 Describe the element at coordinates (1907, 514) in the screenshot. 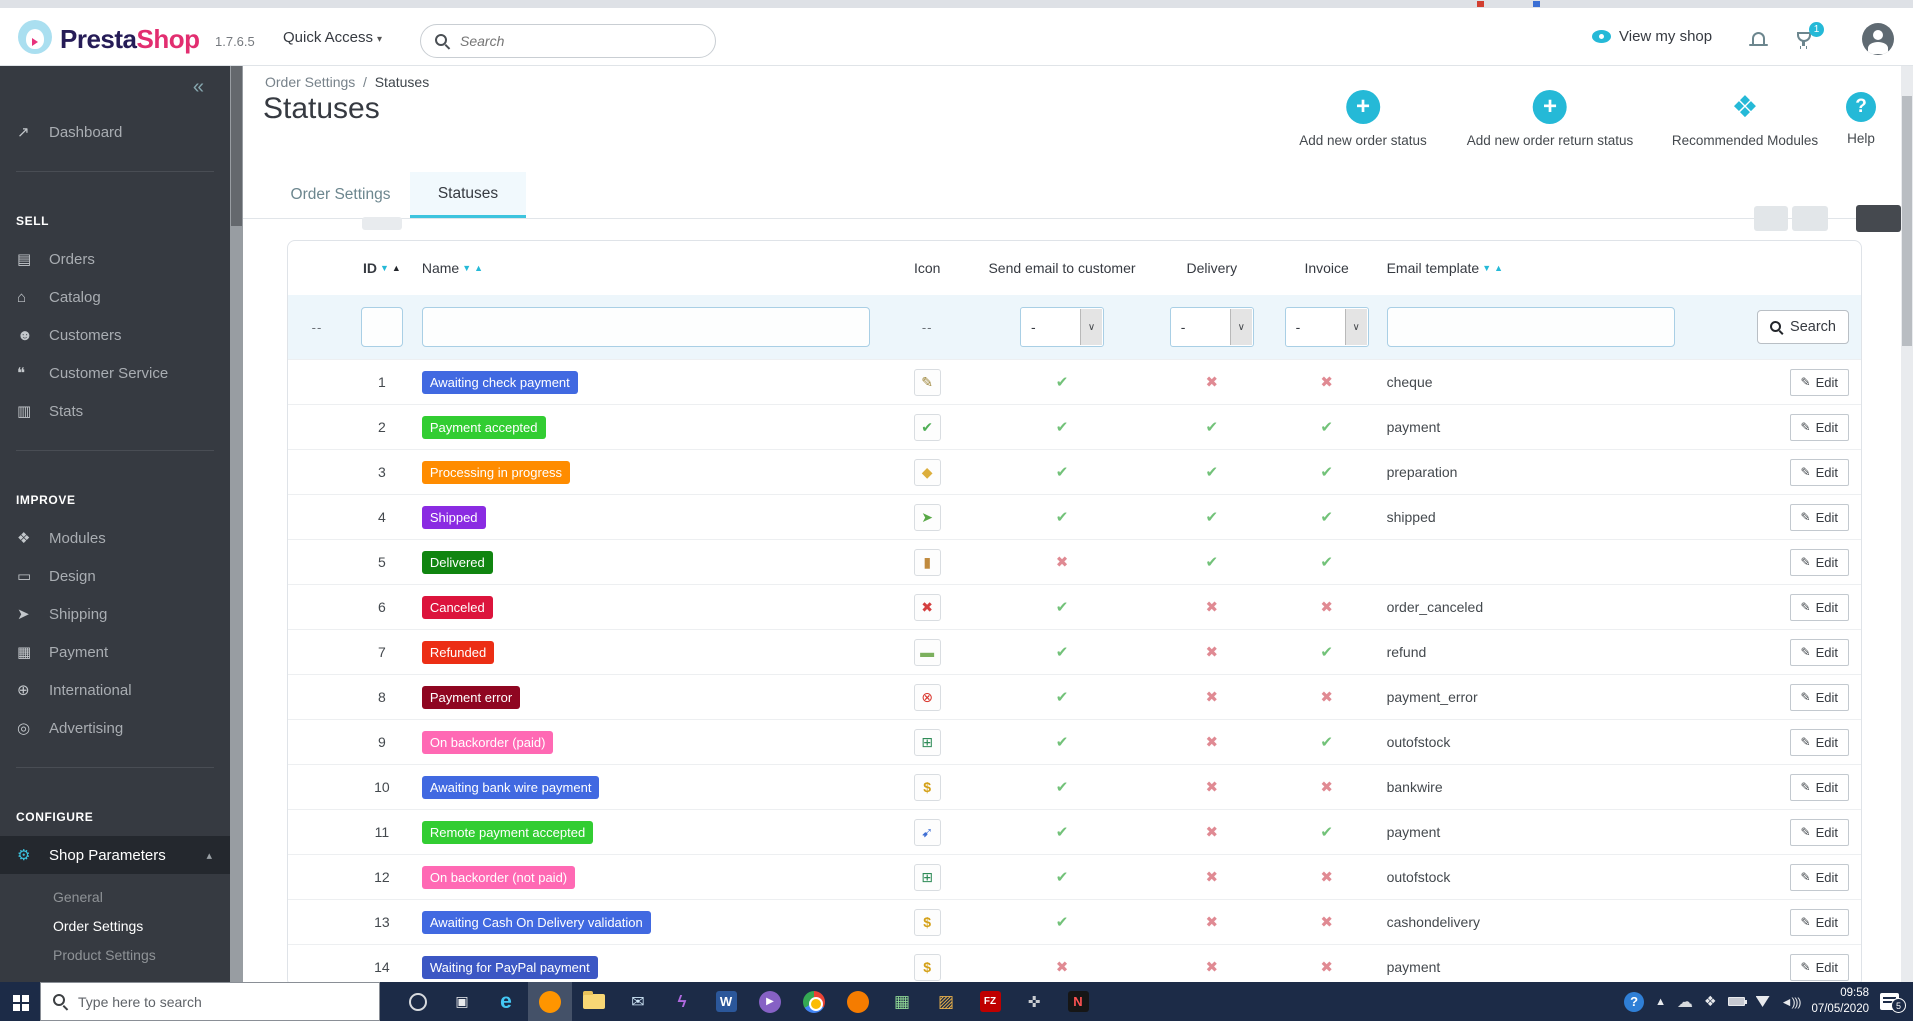

I see `page-scrollbar: ▲` at that location.